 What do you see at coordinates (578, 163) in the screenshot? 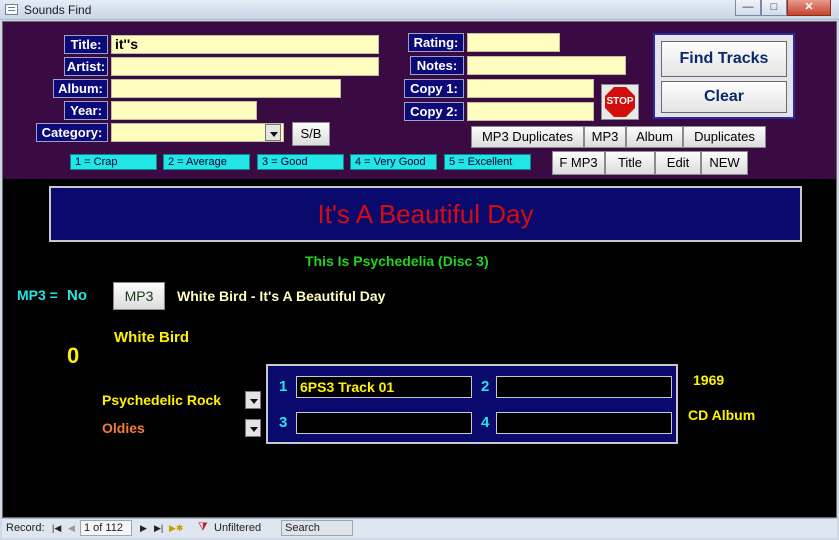
I see `f-mp3-button: F MP3` at bounding box center [578, 163].